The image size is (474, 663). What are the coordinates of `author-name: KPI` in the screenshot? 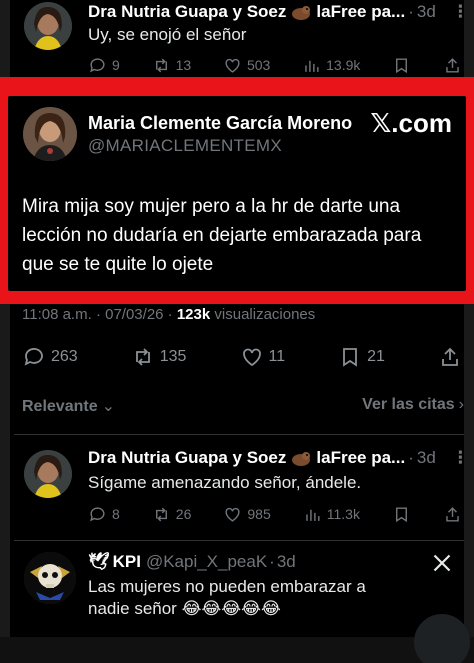 It's located at (127, 562).